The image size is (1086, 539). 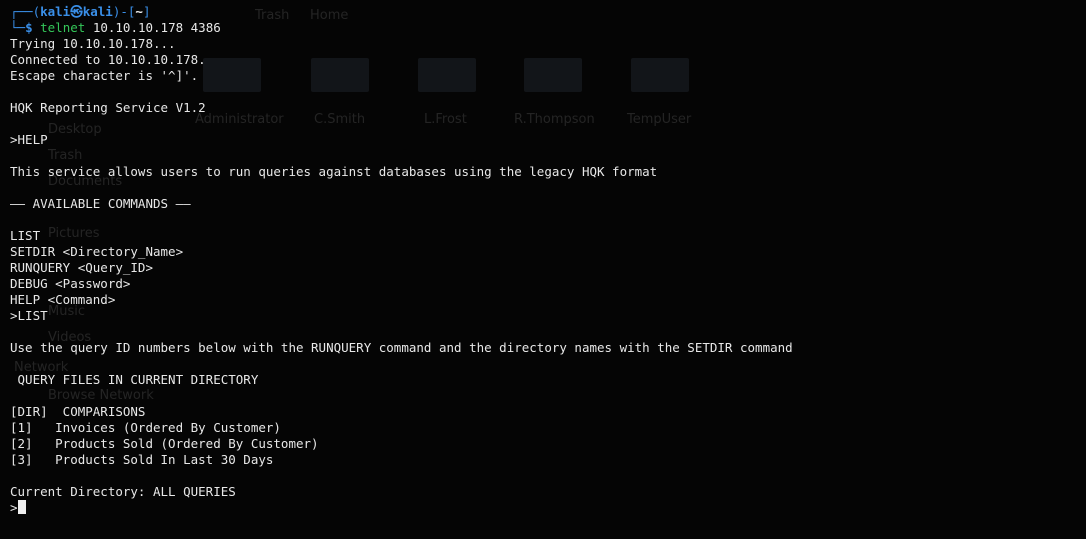 What do you see at coordinates (63, 299) in the screenshot?
I see `output-line: HELP <Command>` at bounding box center [63, 299].